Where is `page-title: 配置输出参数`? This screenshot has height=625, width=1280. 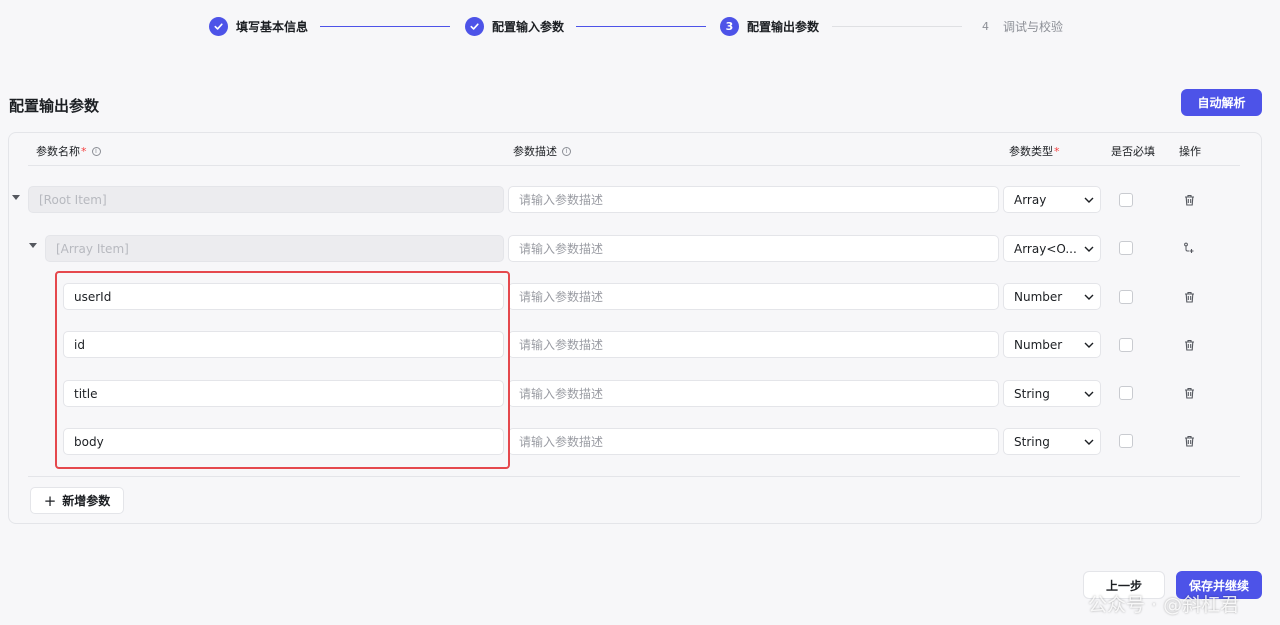
page-title: 配置输出参数 is located at coordinates (54, 106).